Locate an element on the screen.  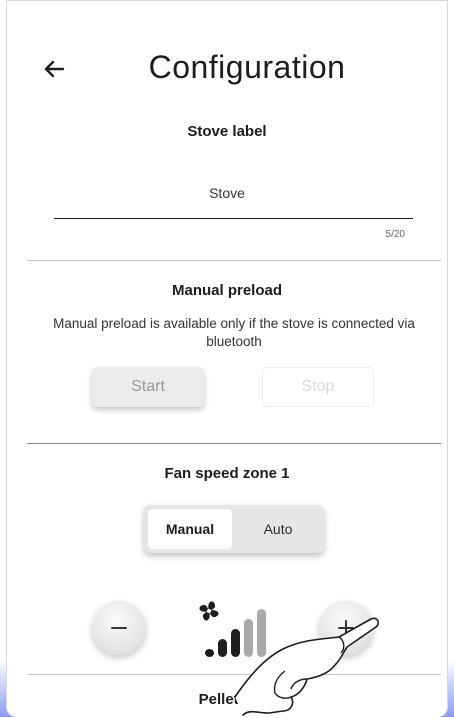
start-button: Start is located at coordinates (148, 387).